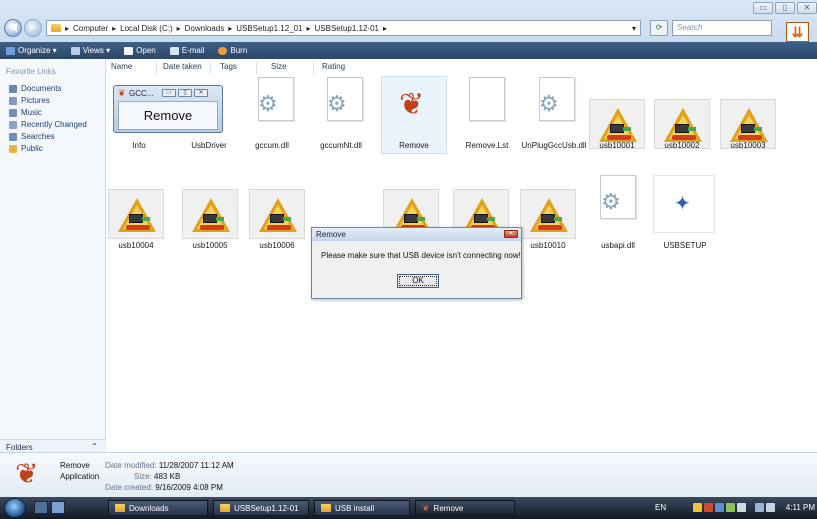  I want to click on task-downloads: Downloads, so click(158, 508).